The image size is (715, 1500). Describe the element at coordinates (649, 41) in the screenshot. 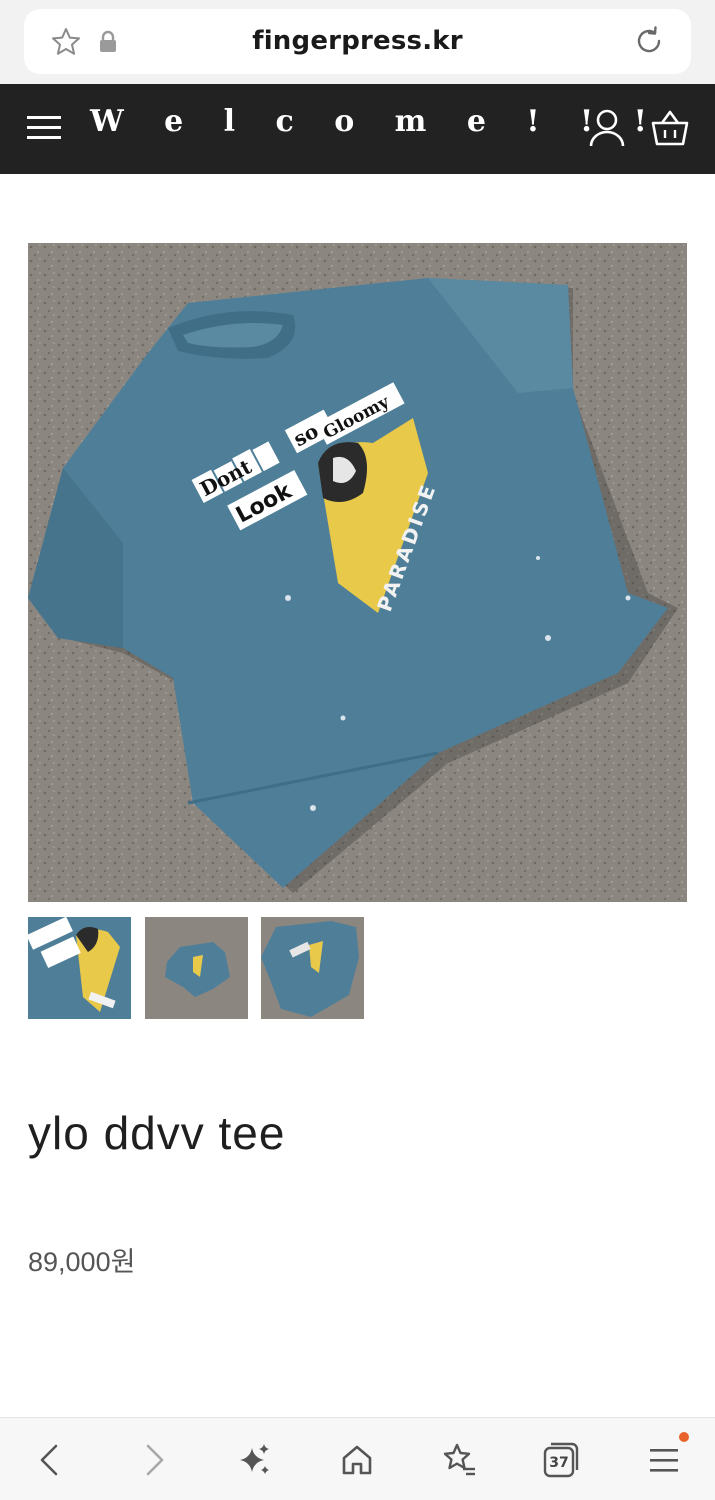

I see `reload-icon` at that location.